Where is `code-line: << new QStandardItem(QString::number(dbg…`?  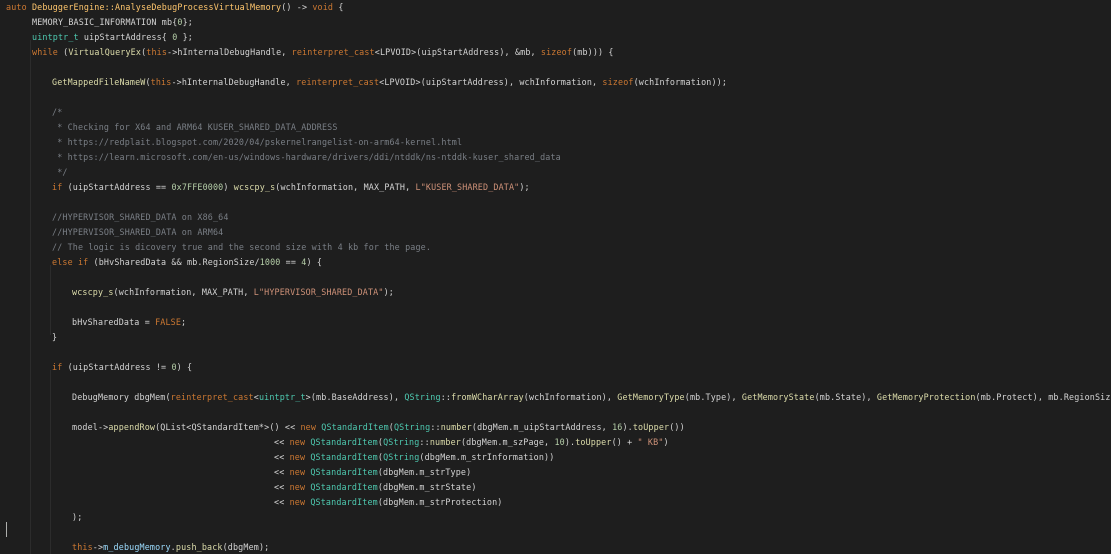 code-line: << new QStandardItem(QString::number(dbg… is located at coordinates (471, 442).